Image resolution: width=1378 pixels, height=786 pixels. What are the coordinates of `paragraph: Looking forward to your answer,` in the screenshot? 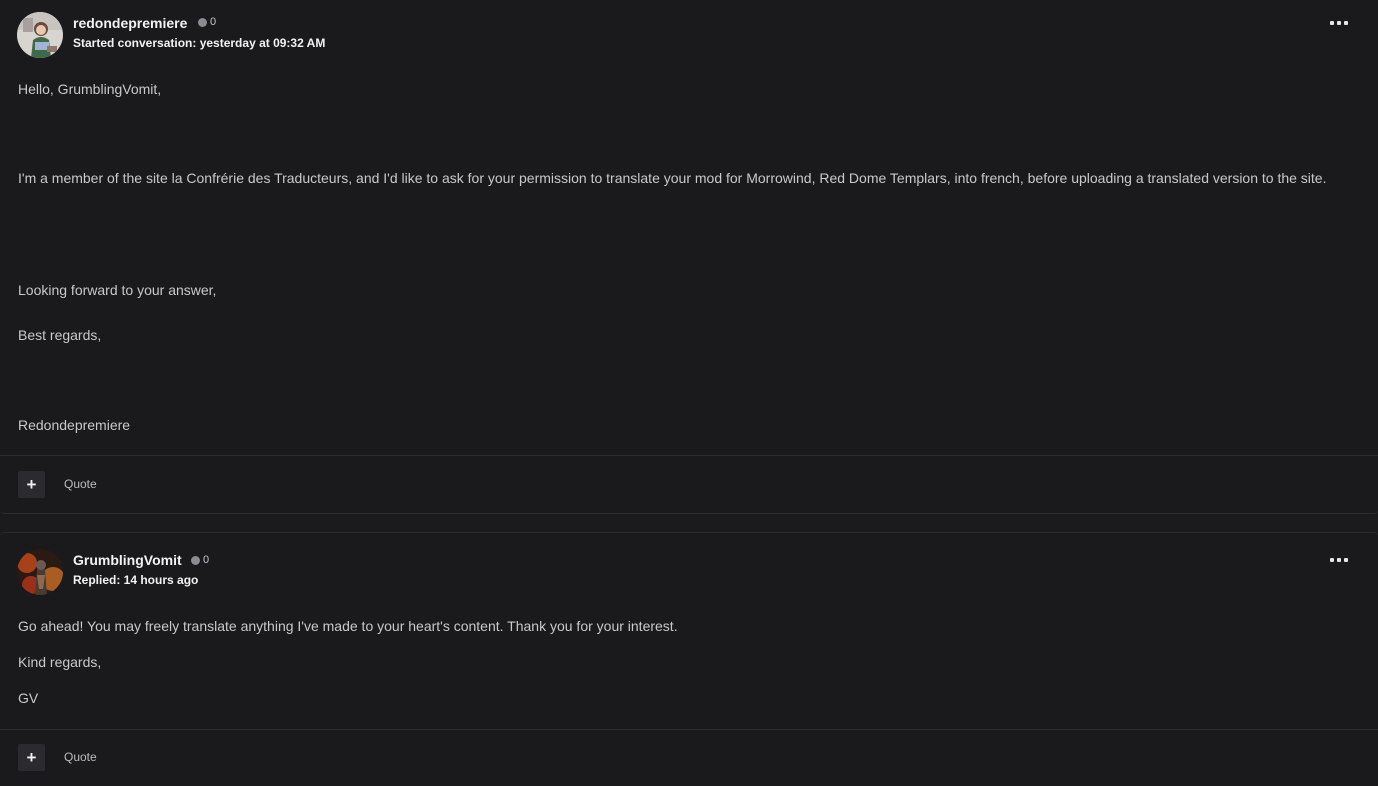 It's located at (117, 290).